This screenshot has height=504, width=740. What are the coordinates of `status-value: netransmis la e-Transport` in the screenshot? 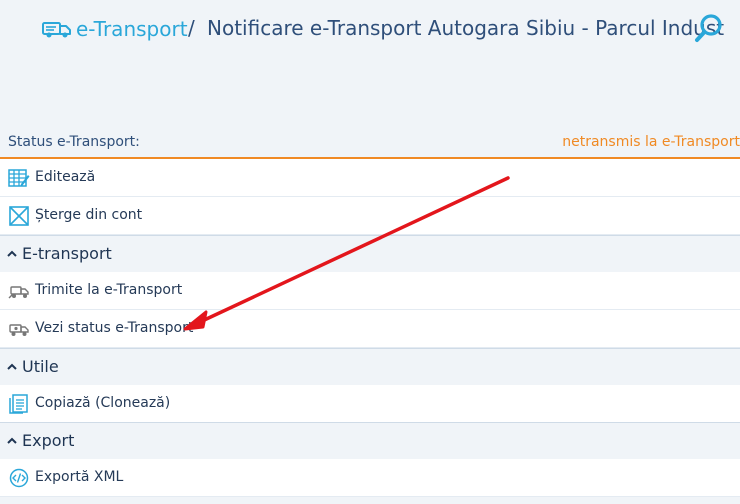 It's located at (651, 142).